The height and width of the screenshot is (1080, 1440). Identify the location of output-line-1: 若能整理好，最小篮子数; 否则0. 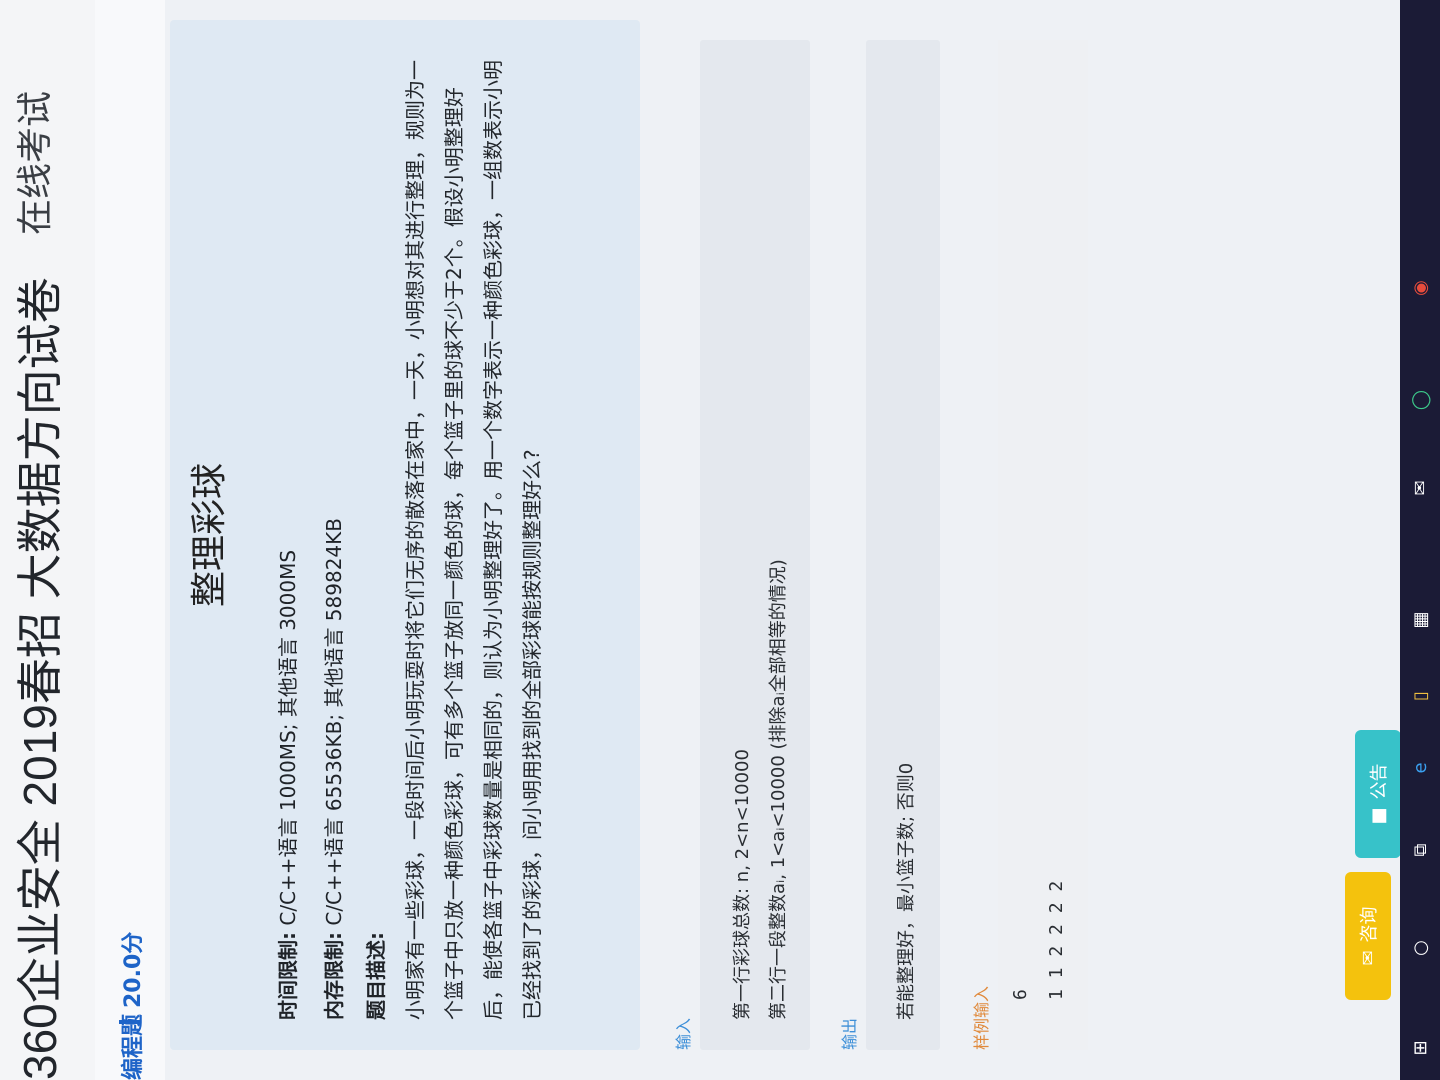
(906, 891).